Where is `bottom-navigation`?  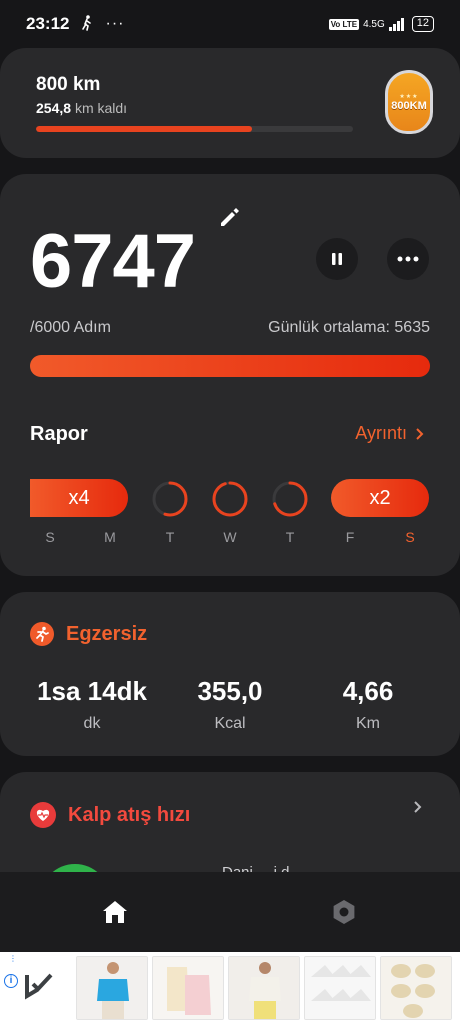
bottom-navigation is located at coordinates (230, 912).